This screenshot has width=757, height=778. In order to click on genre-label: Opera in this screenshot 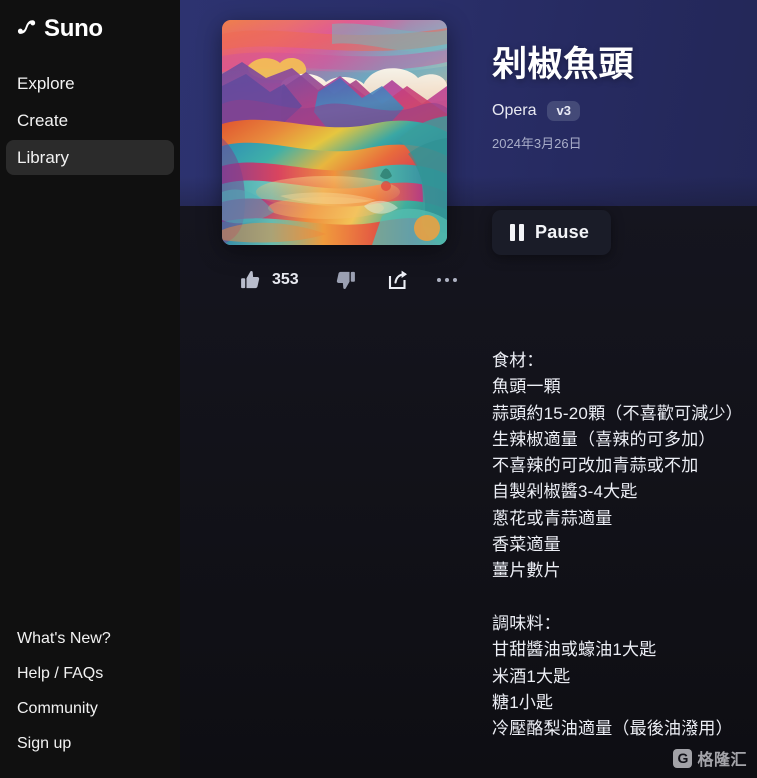, I will do `click(514, 110)`.